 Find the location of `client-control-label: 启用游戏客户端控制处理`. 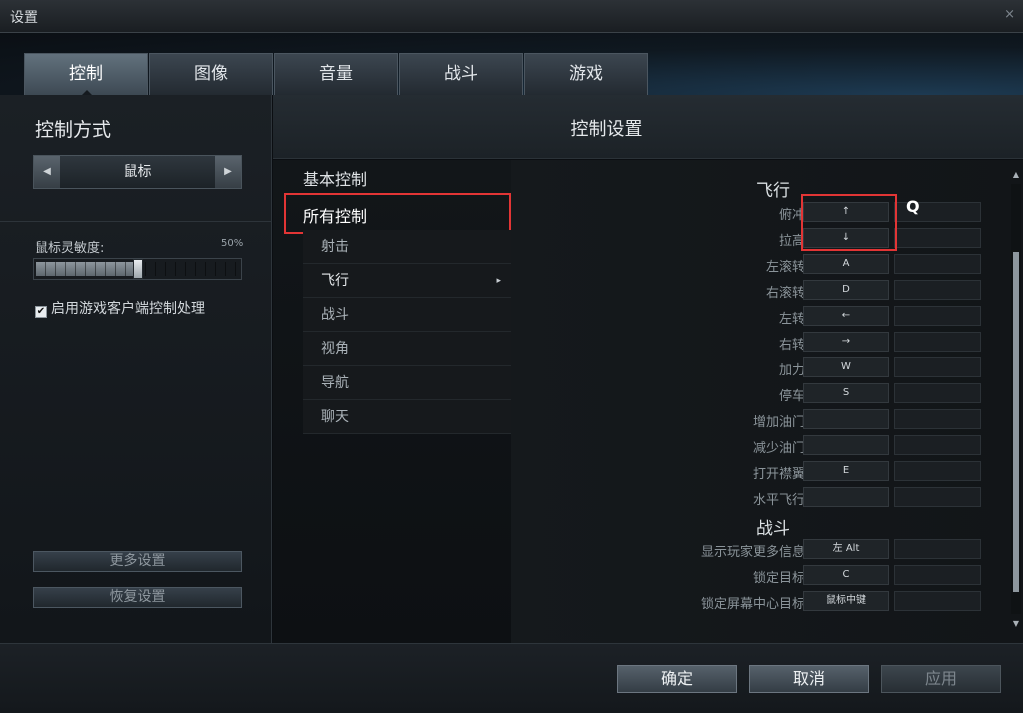

client-control-label: 启用游戏客户端控制处理 is located at coordinates (128, 309).